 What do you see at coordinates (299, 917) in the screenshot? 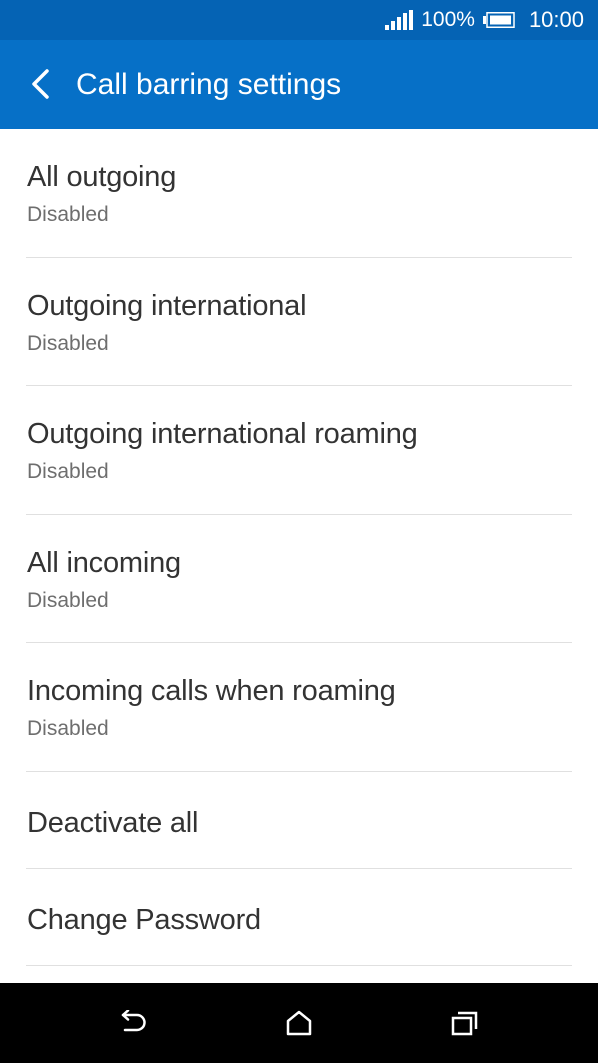
I see `list-item-change-password: Change Password` at bounding box center [299, 917].